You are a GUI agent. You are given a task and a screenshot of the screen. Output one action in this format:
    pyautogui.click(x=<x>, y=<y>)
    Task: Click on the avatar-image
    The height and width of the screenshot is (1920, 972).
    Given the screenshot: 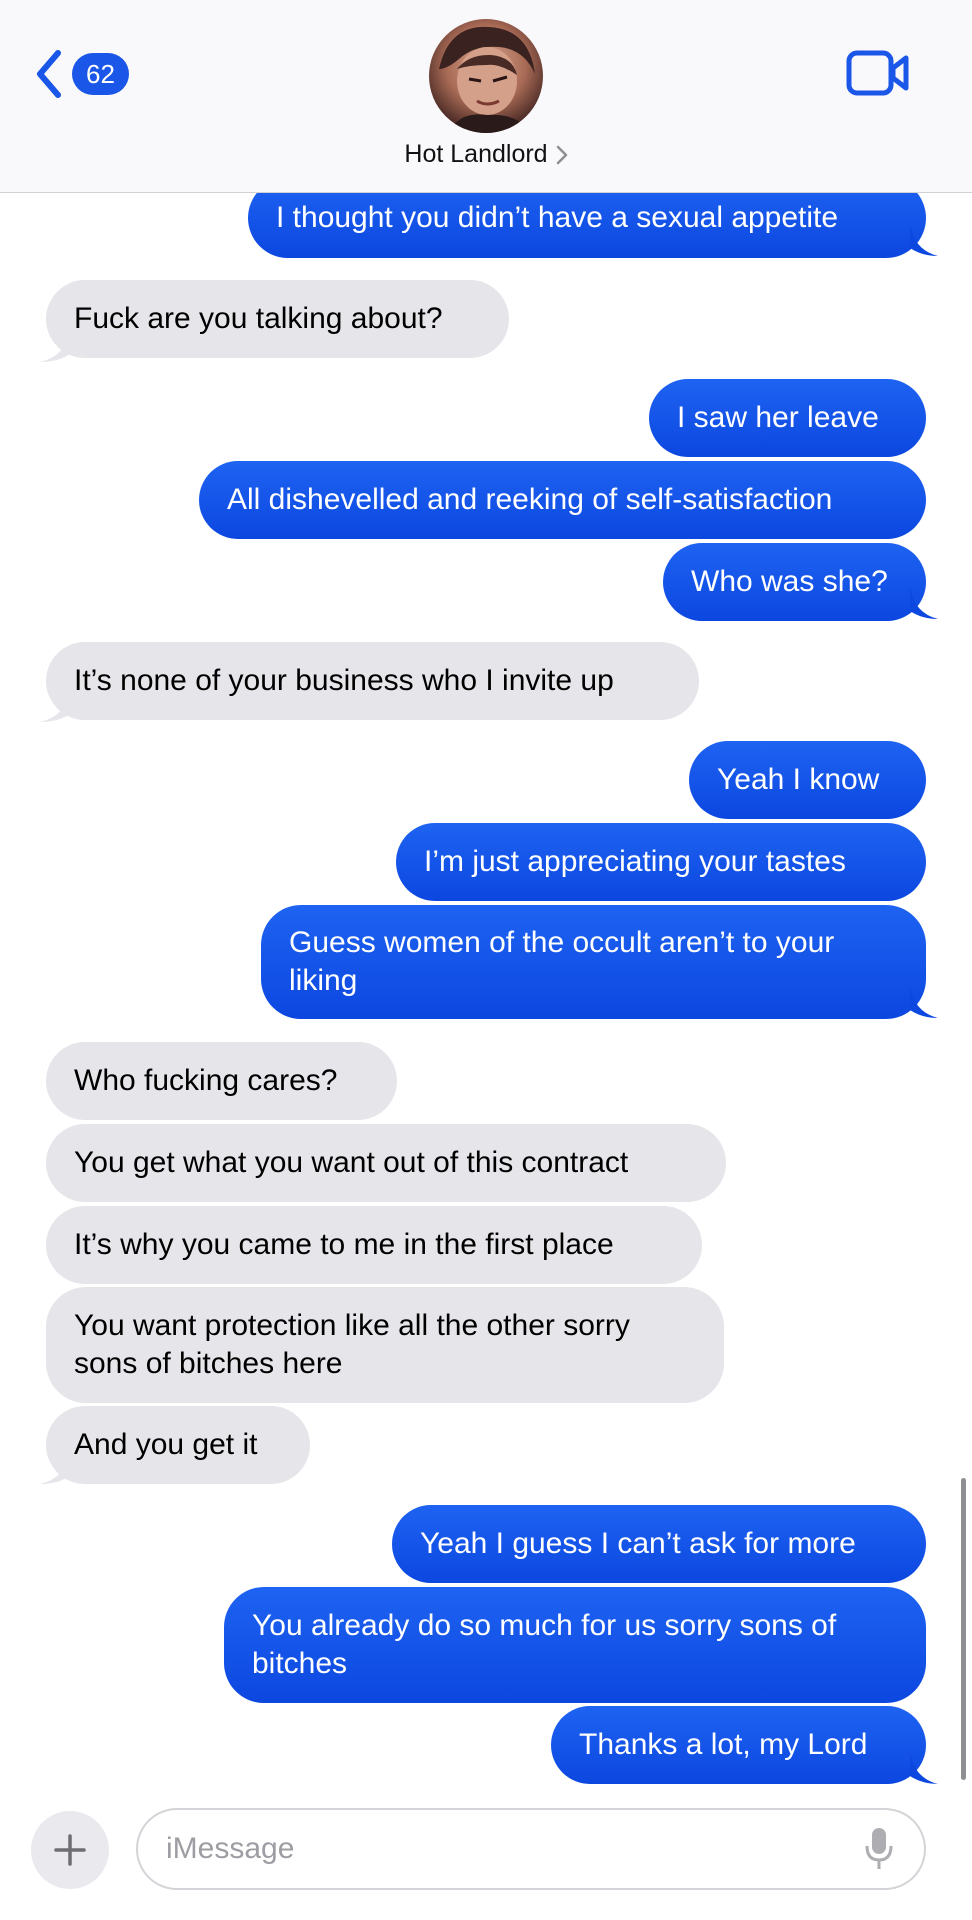 What is the action you would take?
    pyautogui.click(x=487, y=79)
    